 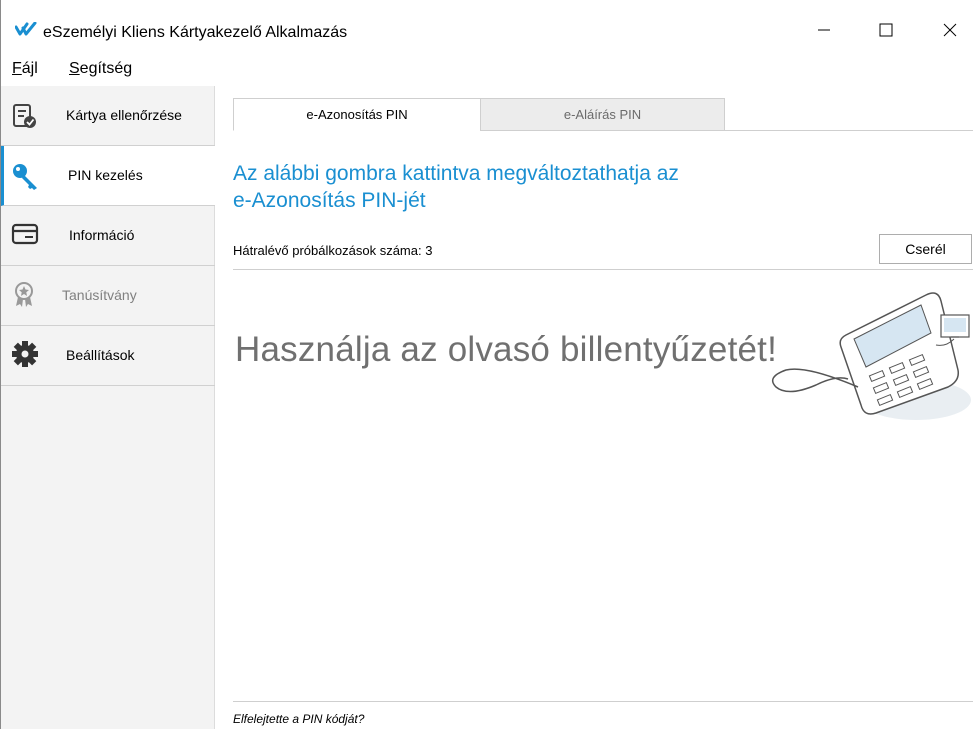 I want to click on tab-label: e-Azonosítás PIN, so click(x=357, y=114).